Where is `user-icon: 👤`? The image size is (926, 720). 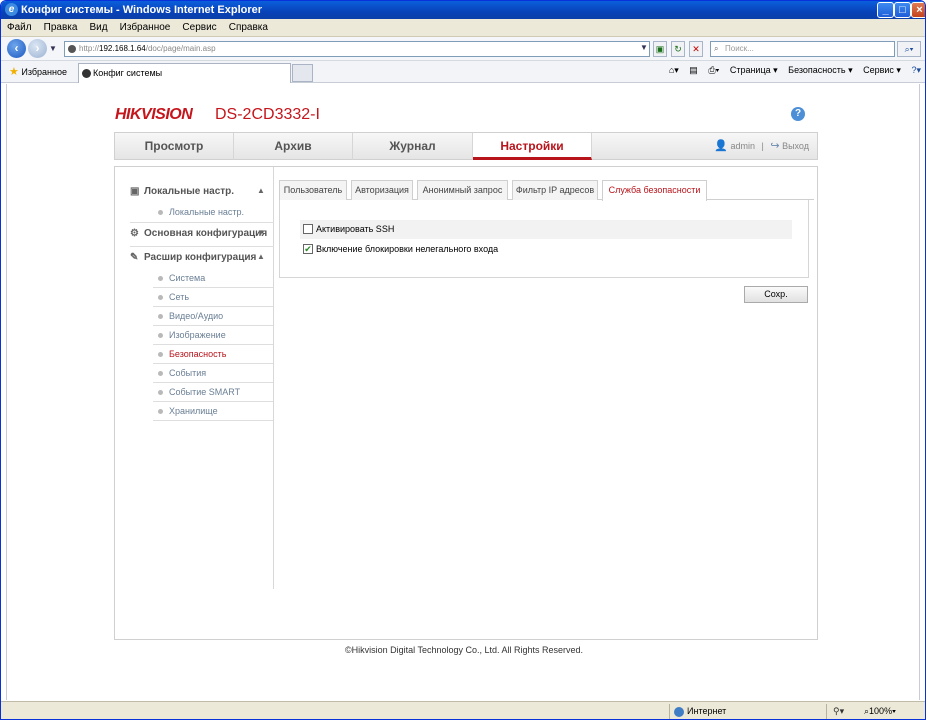 user-icon: 👤 is located at coordinates (721, 146).